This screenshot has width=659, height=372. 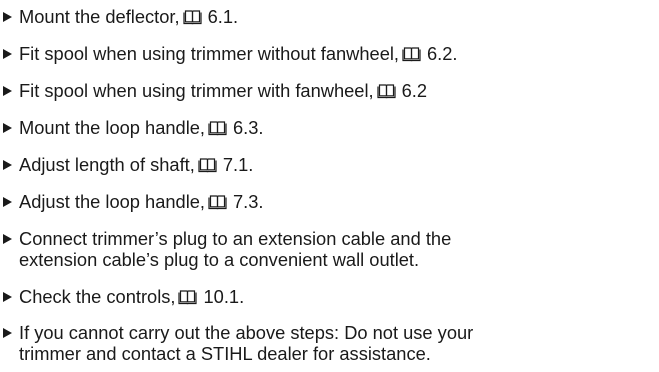 What do you see at coordinates (132, 296) in the screenshot?
I see `step-text: Check the controls, 10.1.` at bounding box center [132, 296].